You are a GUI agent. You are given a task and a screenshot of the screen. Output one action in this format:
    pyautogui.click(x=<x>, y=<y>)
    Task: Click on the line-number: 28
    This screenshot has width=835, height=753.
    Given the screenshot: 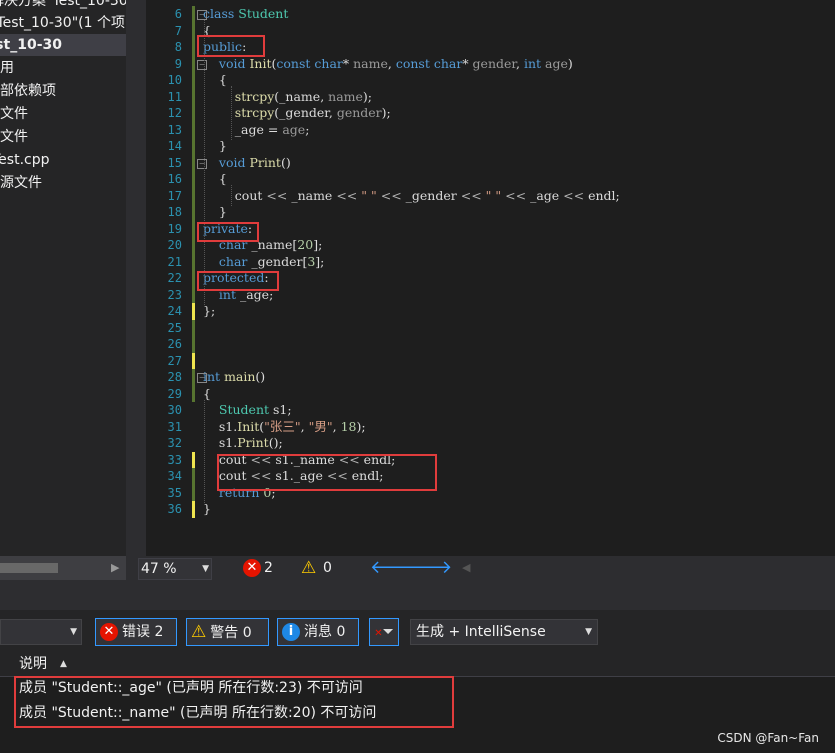 What is the action you would take?
    pyautogui.click(x=174, y=377)
    